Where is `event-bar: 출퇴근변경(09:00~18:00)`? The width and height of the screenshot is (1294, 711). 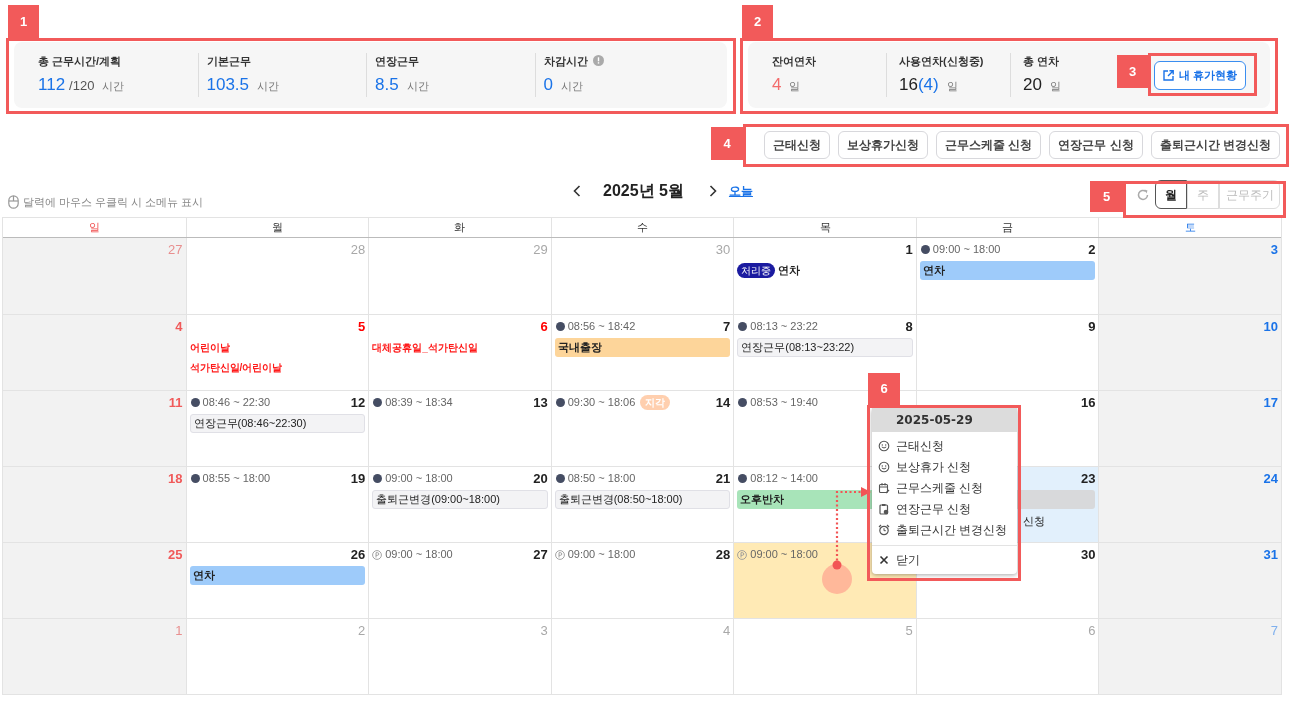 event-bar: 출퇴근변경(09:00~18:00) is located at coordinates (460, 499).